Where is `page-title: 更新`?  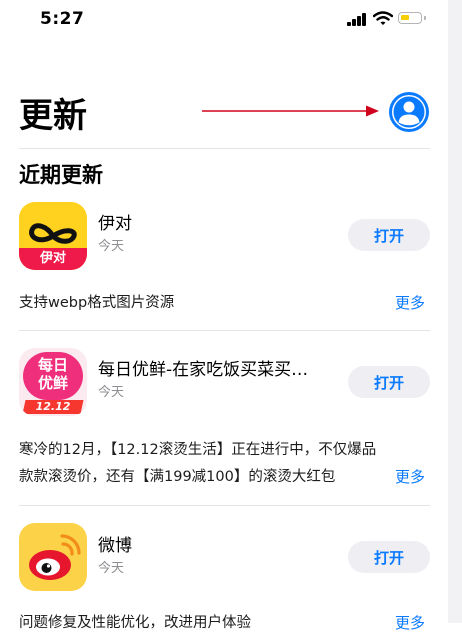 page-title: 更新 is located at coordinates (53, 116).